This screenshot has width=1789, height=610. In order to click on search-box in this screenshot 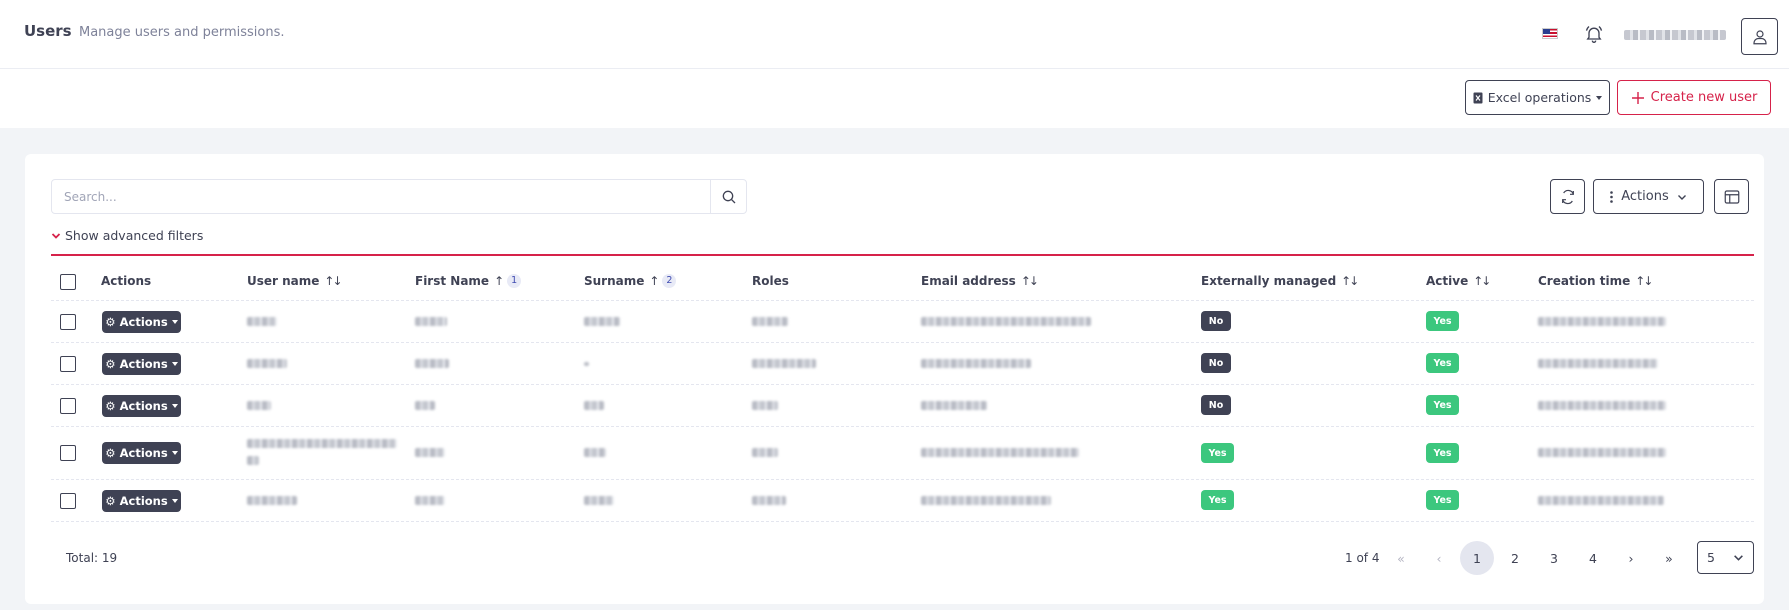, I will do `click(399, 196)`.